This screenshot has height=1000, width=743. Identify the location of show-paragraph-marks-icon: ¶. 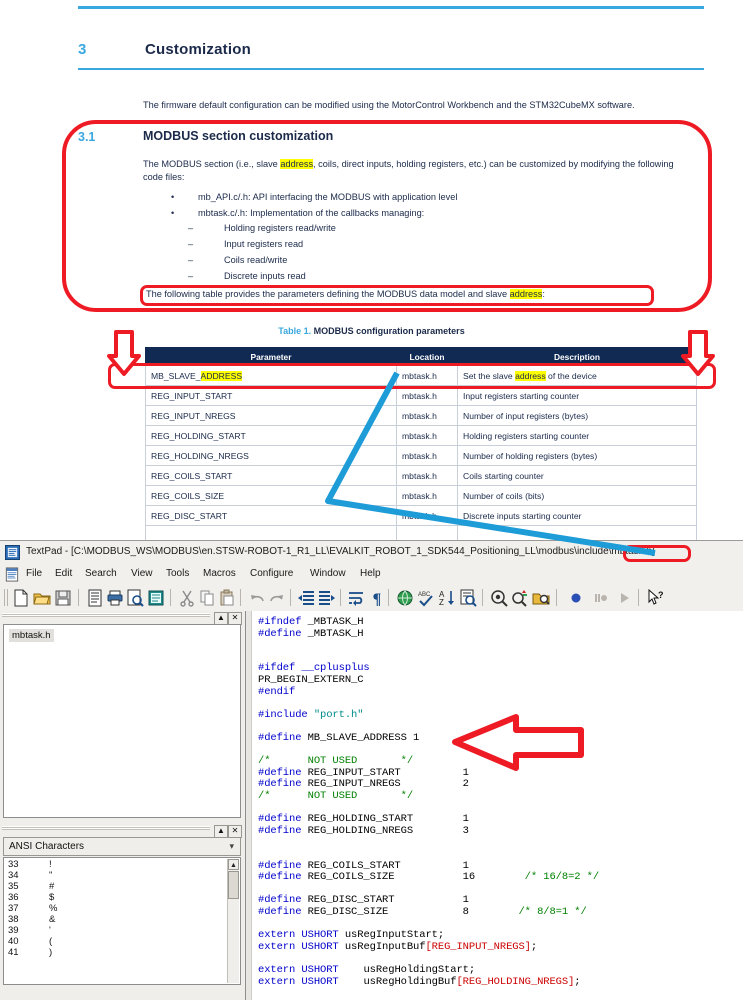
(377, 598).